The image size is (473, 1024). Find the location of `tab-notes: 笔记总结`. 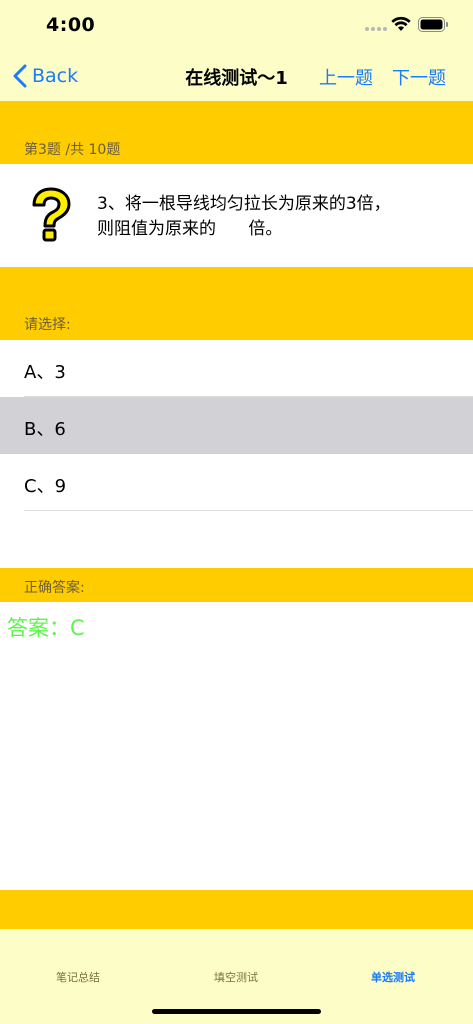

tab-notes: 笔记总结 is located at coordinates (78, 977).